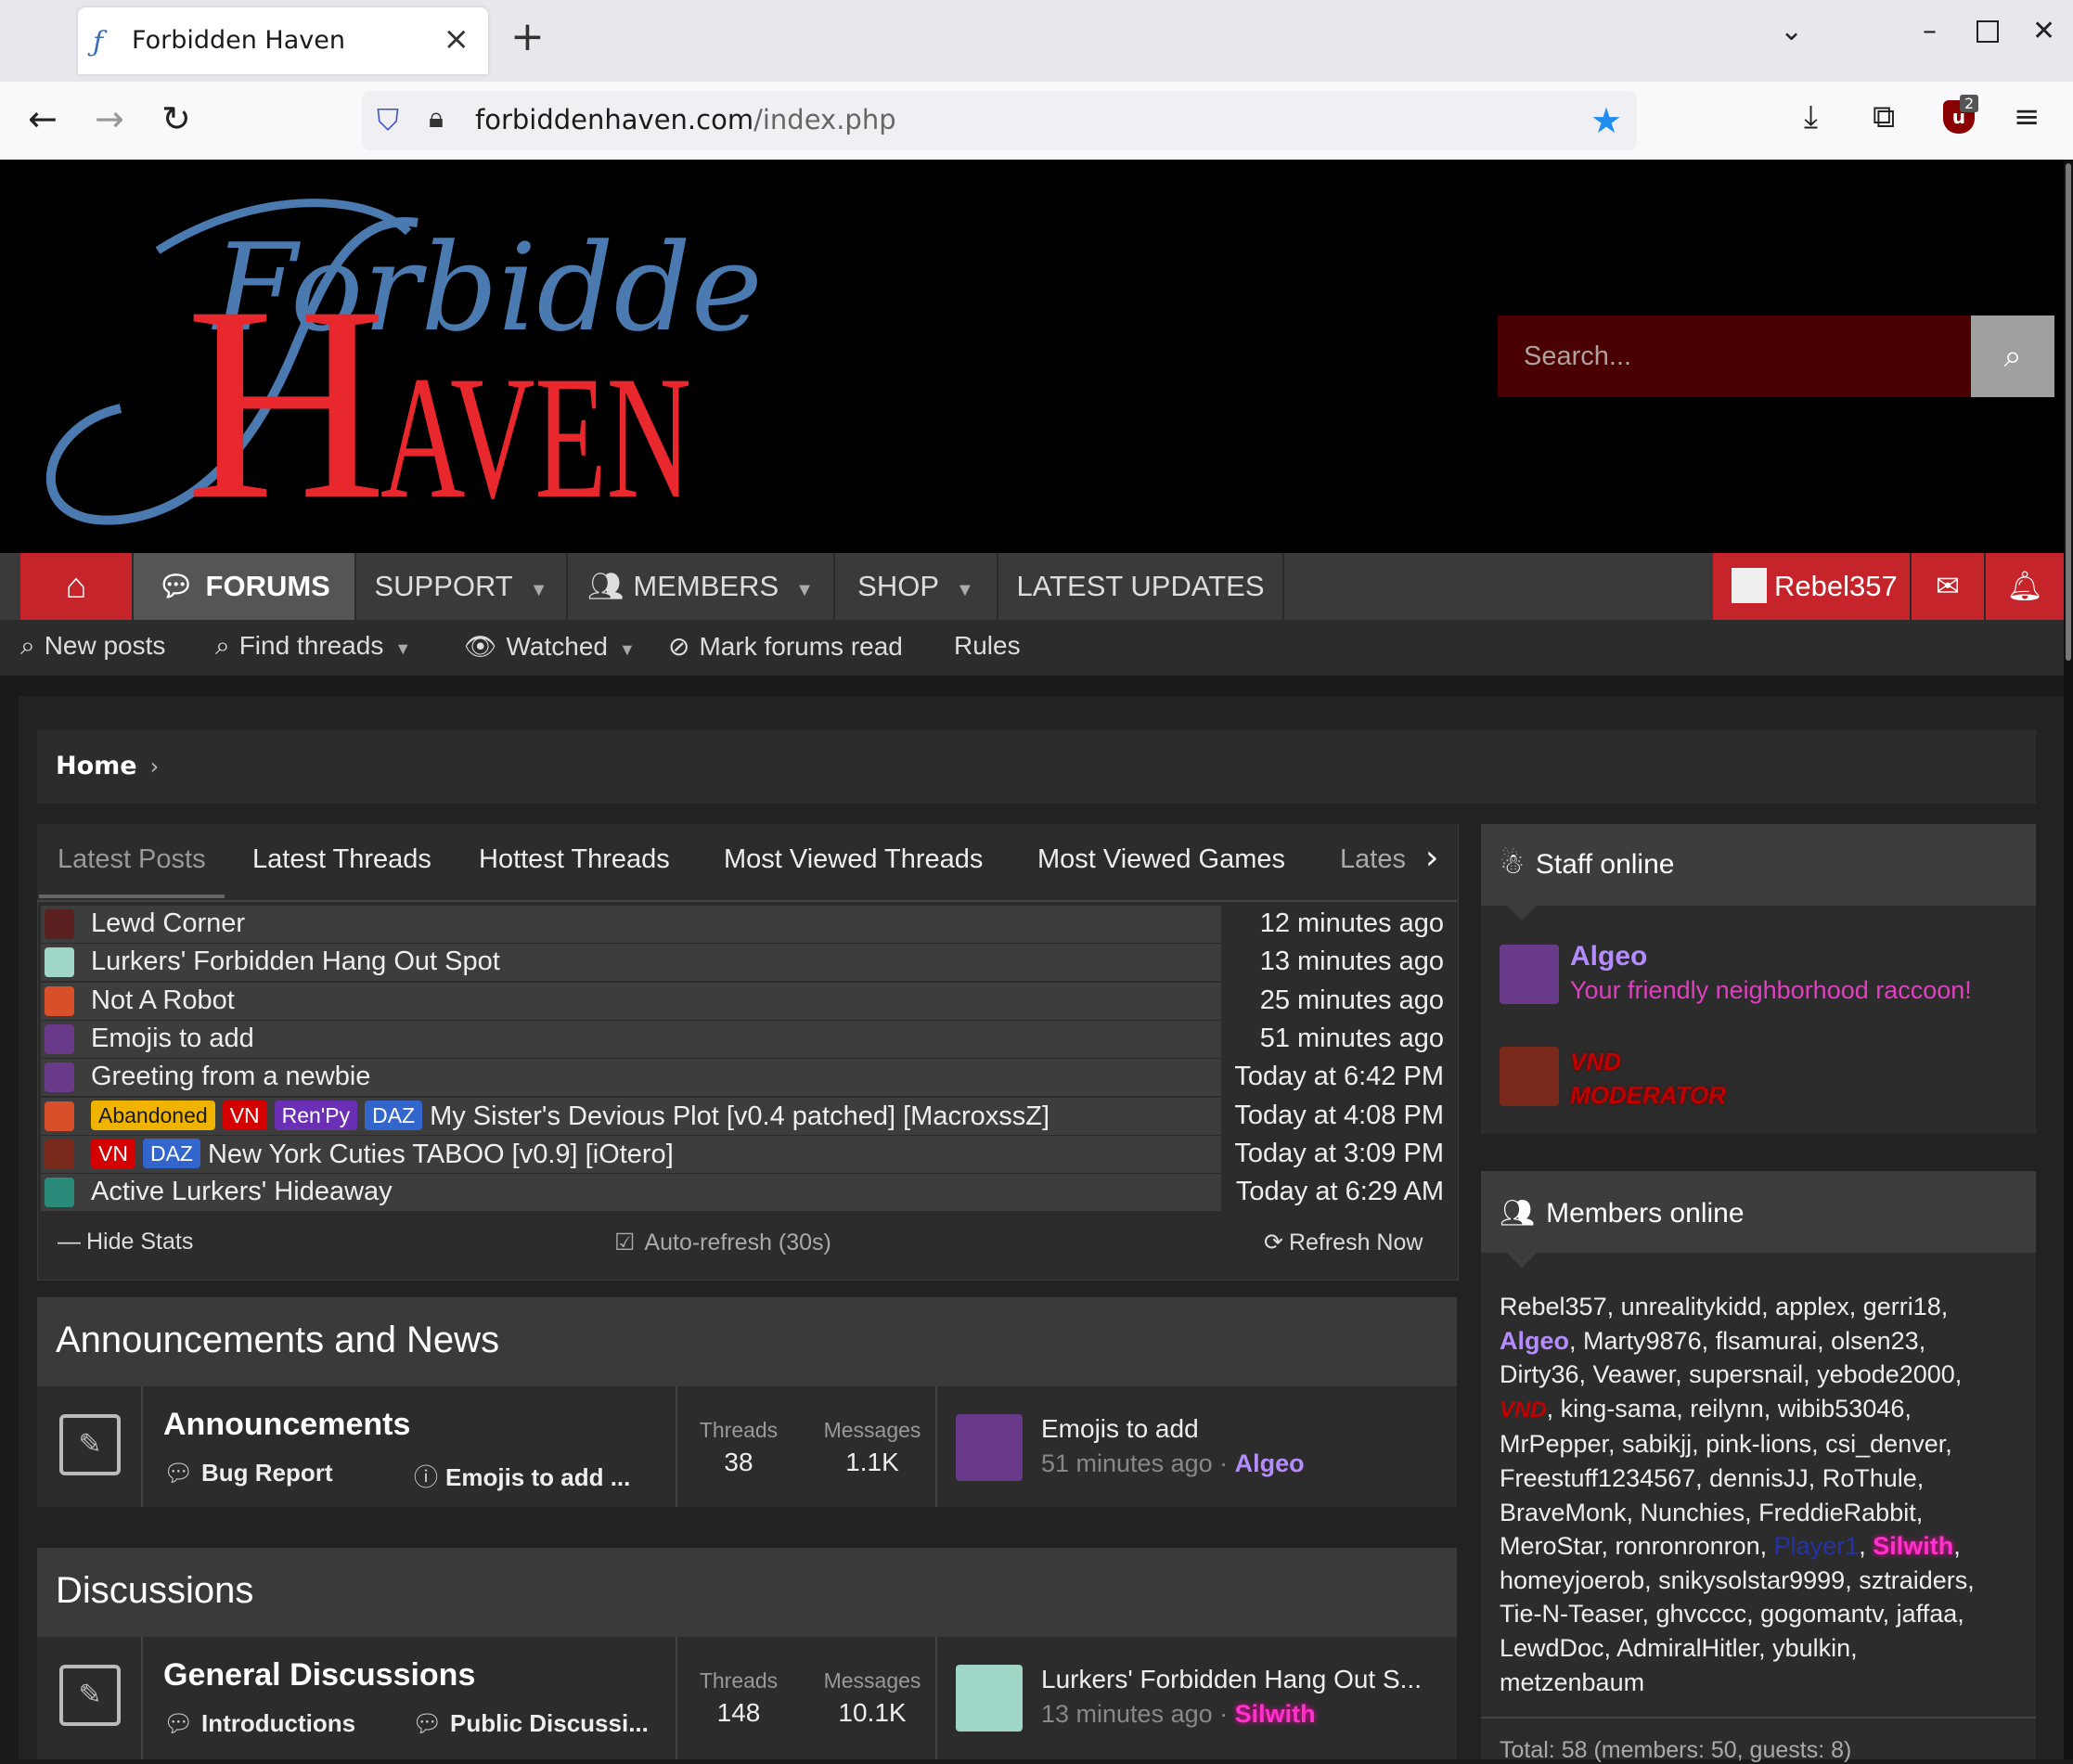 The height and width of the screenshot is (1764, 2073). I want to click on extensions-icon: ⧉, so click(1884, 117).